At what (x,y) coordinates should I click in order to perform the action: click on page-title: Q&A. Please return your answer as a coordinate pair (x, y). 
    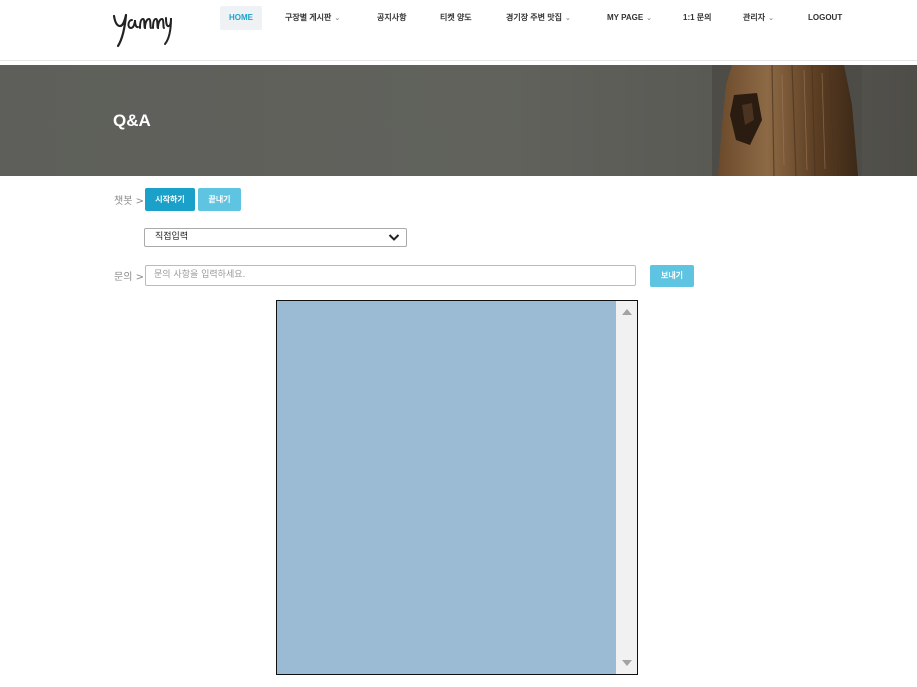
    Looking at the image, I should click on (132, 120).